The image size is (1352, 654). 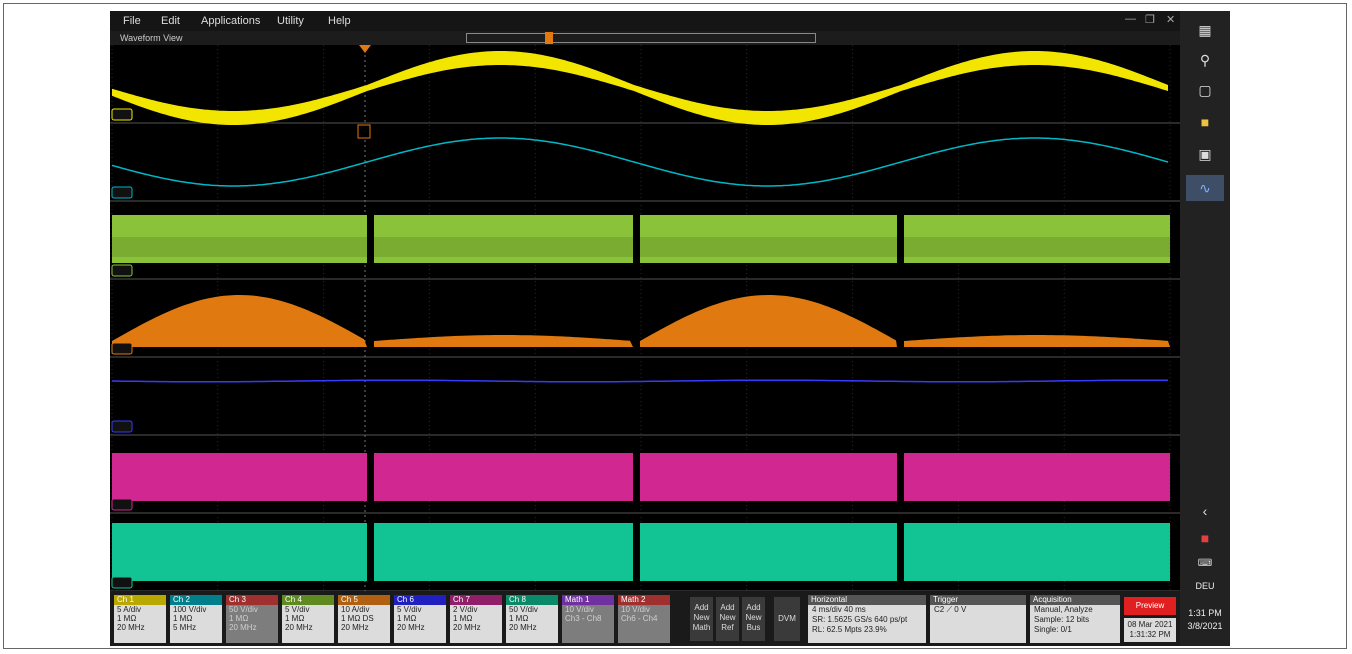 I want to click on input-voltage-trace, so click(x=640, y=162).